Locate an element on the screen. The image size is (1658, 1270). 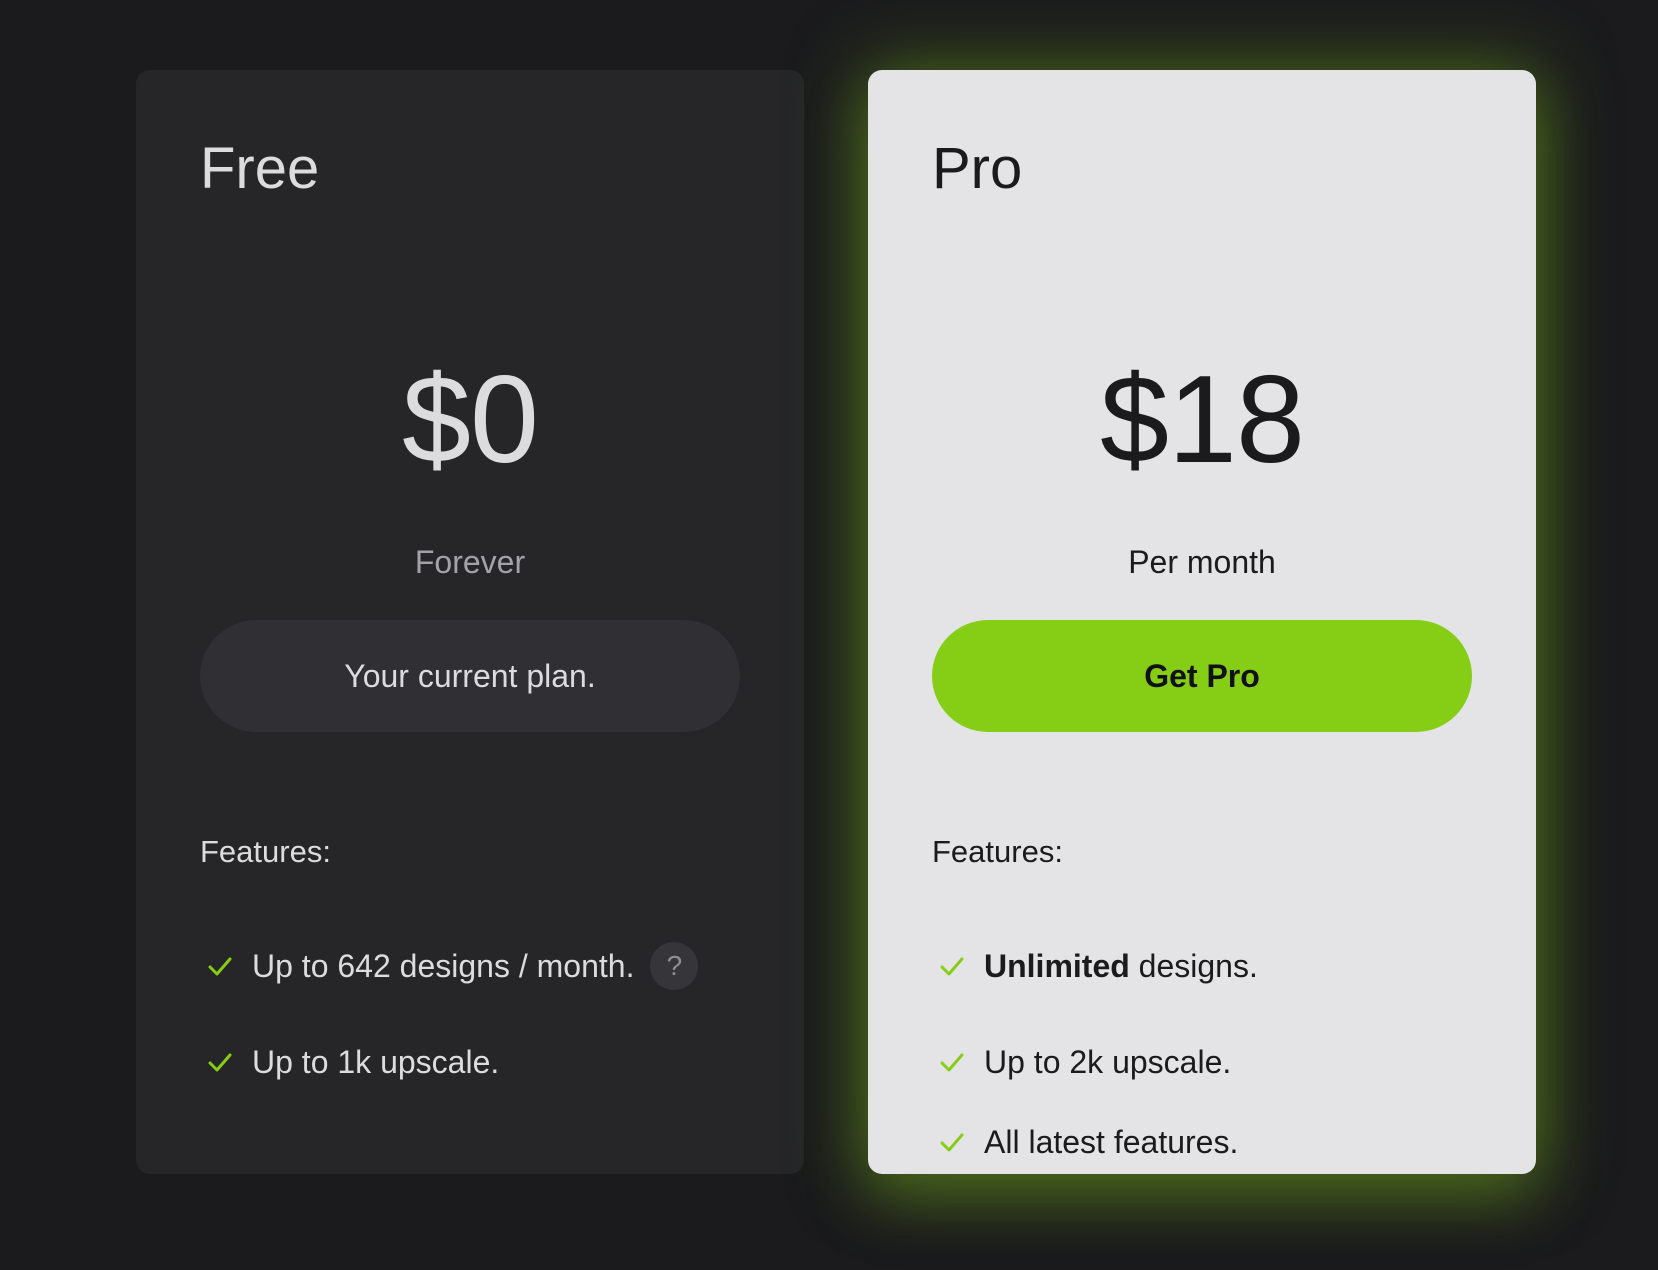
help-icon: ? is located at coordinates (674, 966).